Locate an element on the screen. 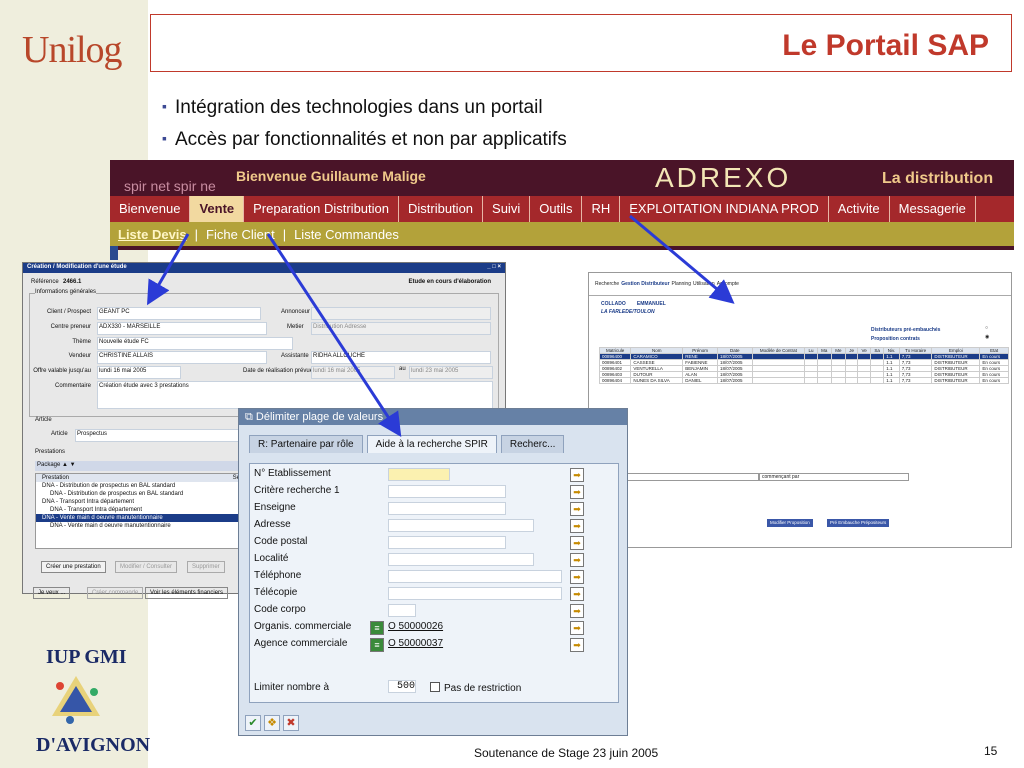 The width and height of the screenshot is (1024, 768). create-prestation-button: Créer une prestation is located at coordinates (73, 567).